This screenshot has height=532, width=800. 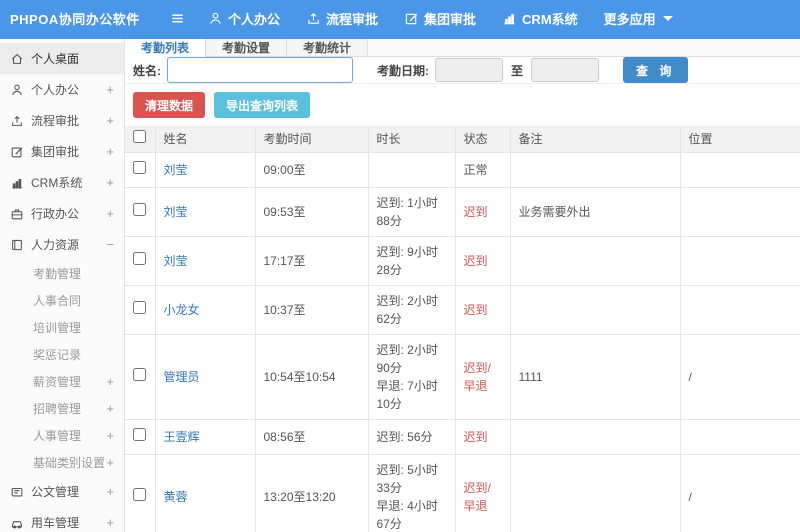 What do you see at coordinates (17, 245) in the screenshot?
I see `book-icon` at bounding box center [17, 245].